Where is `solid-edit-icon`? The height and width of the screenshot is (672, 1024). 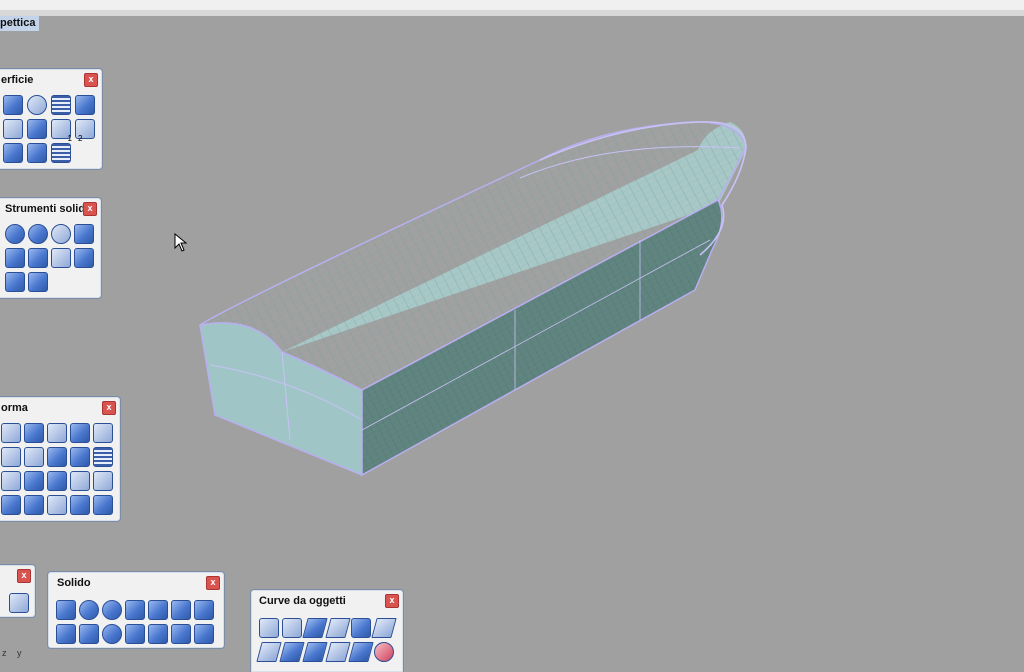
solid-edit-icon is located at coordinates (38, 282).